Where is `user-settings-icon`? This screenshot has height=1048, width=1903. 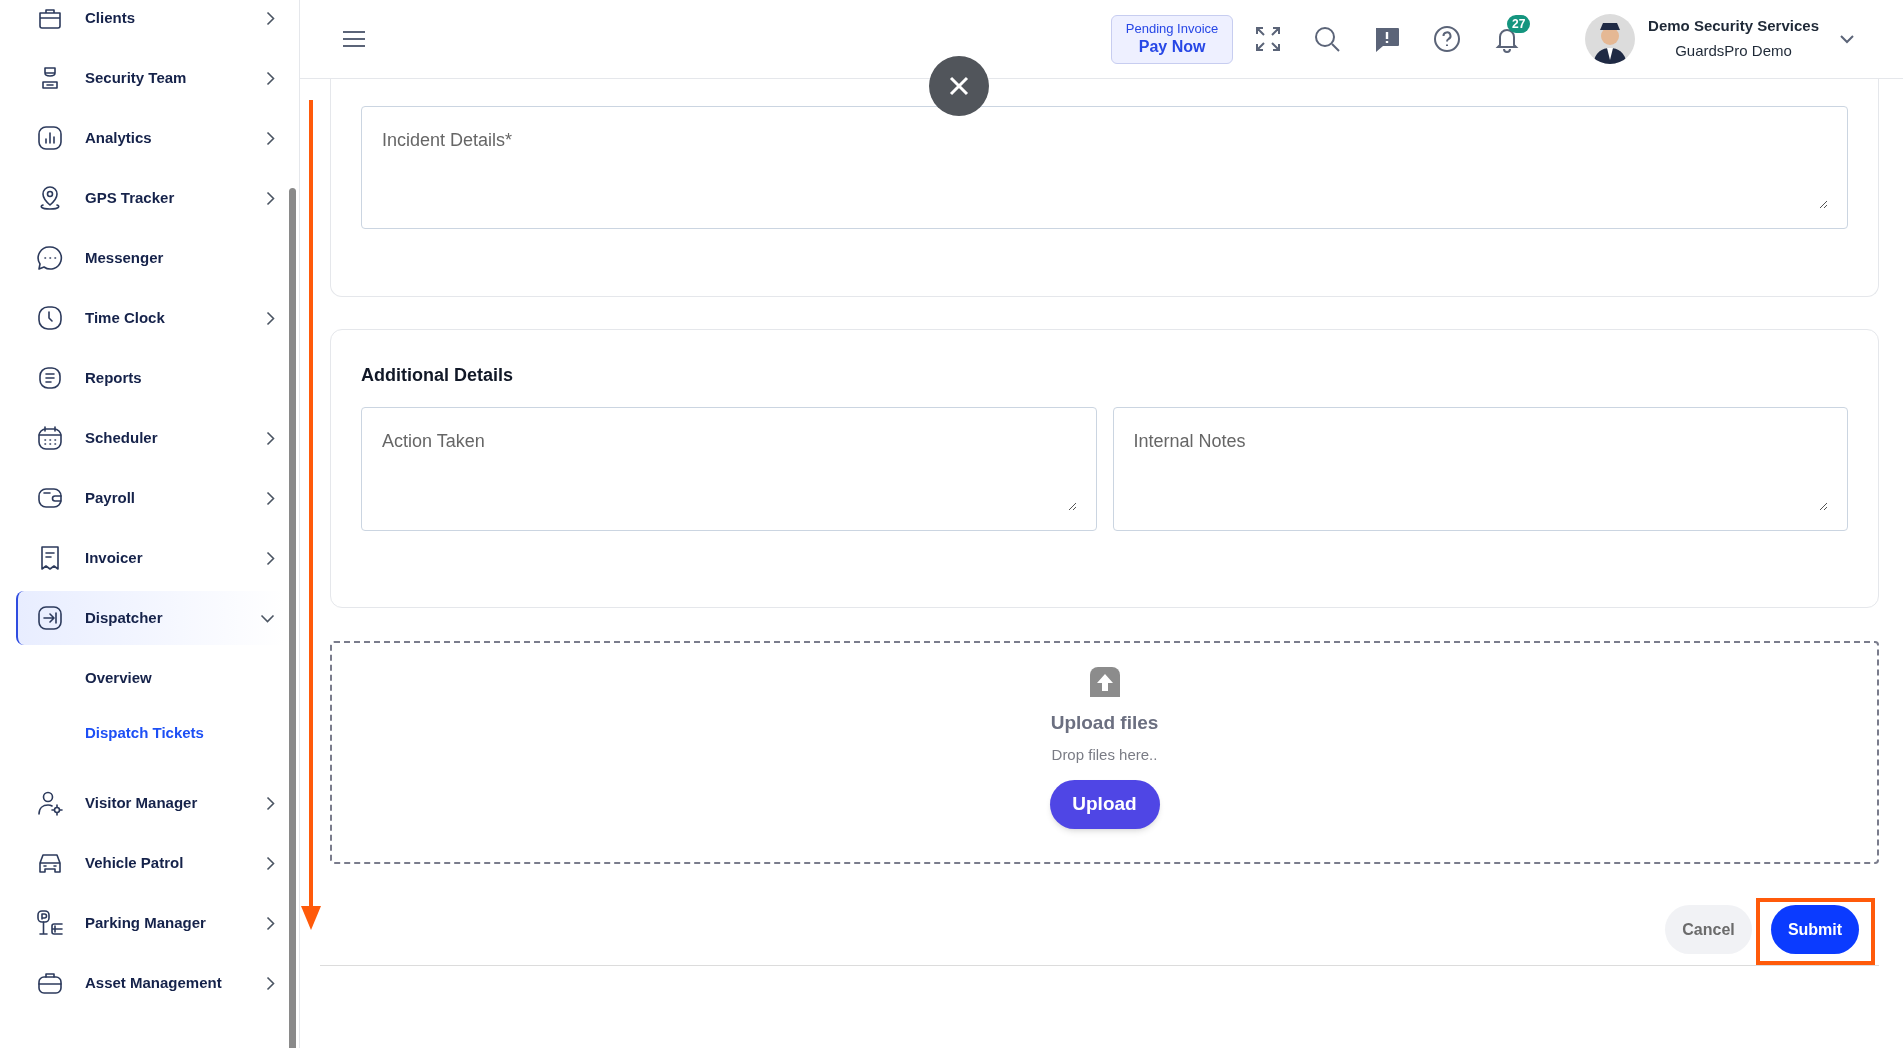 user-settings-icon is located at coordinates (50, 803).